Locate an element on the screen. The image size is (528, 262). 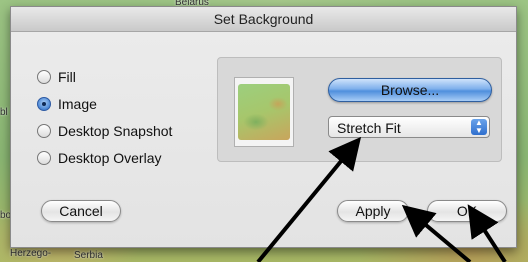
map-label-left-mid: bl is located at coordinates (4, 112).